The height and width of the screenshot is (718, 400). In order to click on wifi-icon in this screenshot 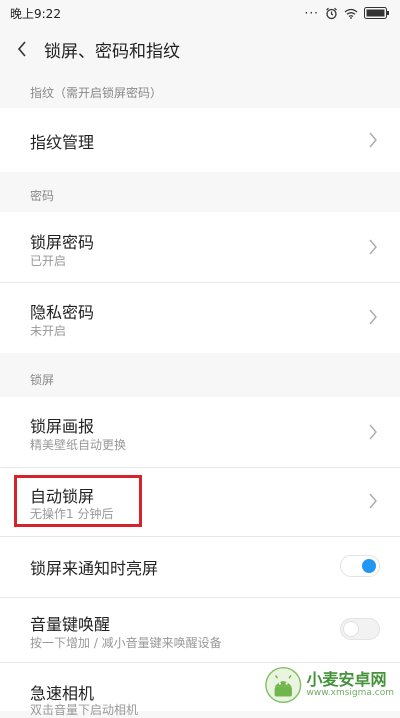, I will do `click(351, 13)`.